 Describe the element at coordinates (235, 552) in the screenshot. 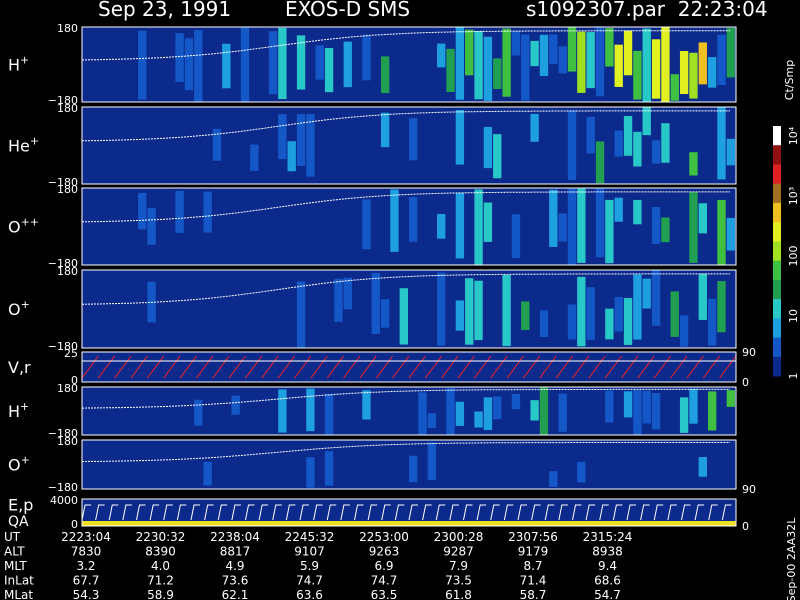

I see `ephemeris-value: 8817` at that location.